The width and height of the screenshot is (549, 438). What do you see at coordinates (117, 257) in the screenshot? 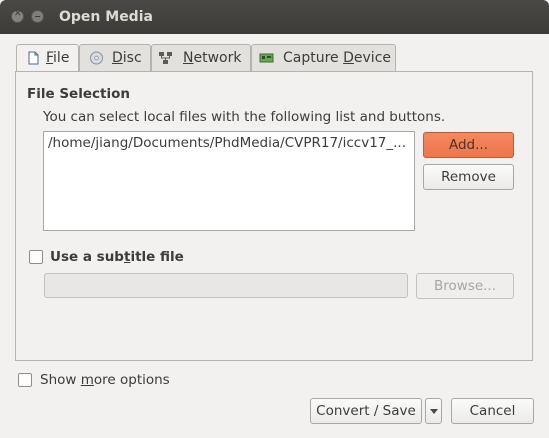
I see `subtitle-label: Use a subtitle file` at bounding box center [117, 257].